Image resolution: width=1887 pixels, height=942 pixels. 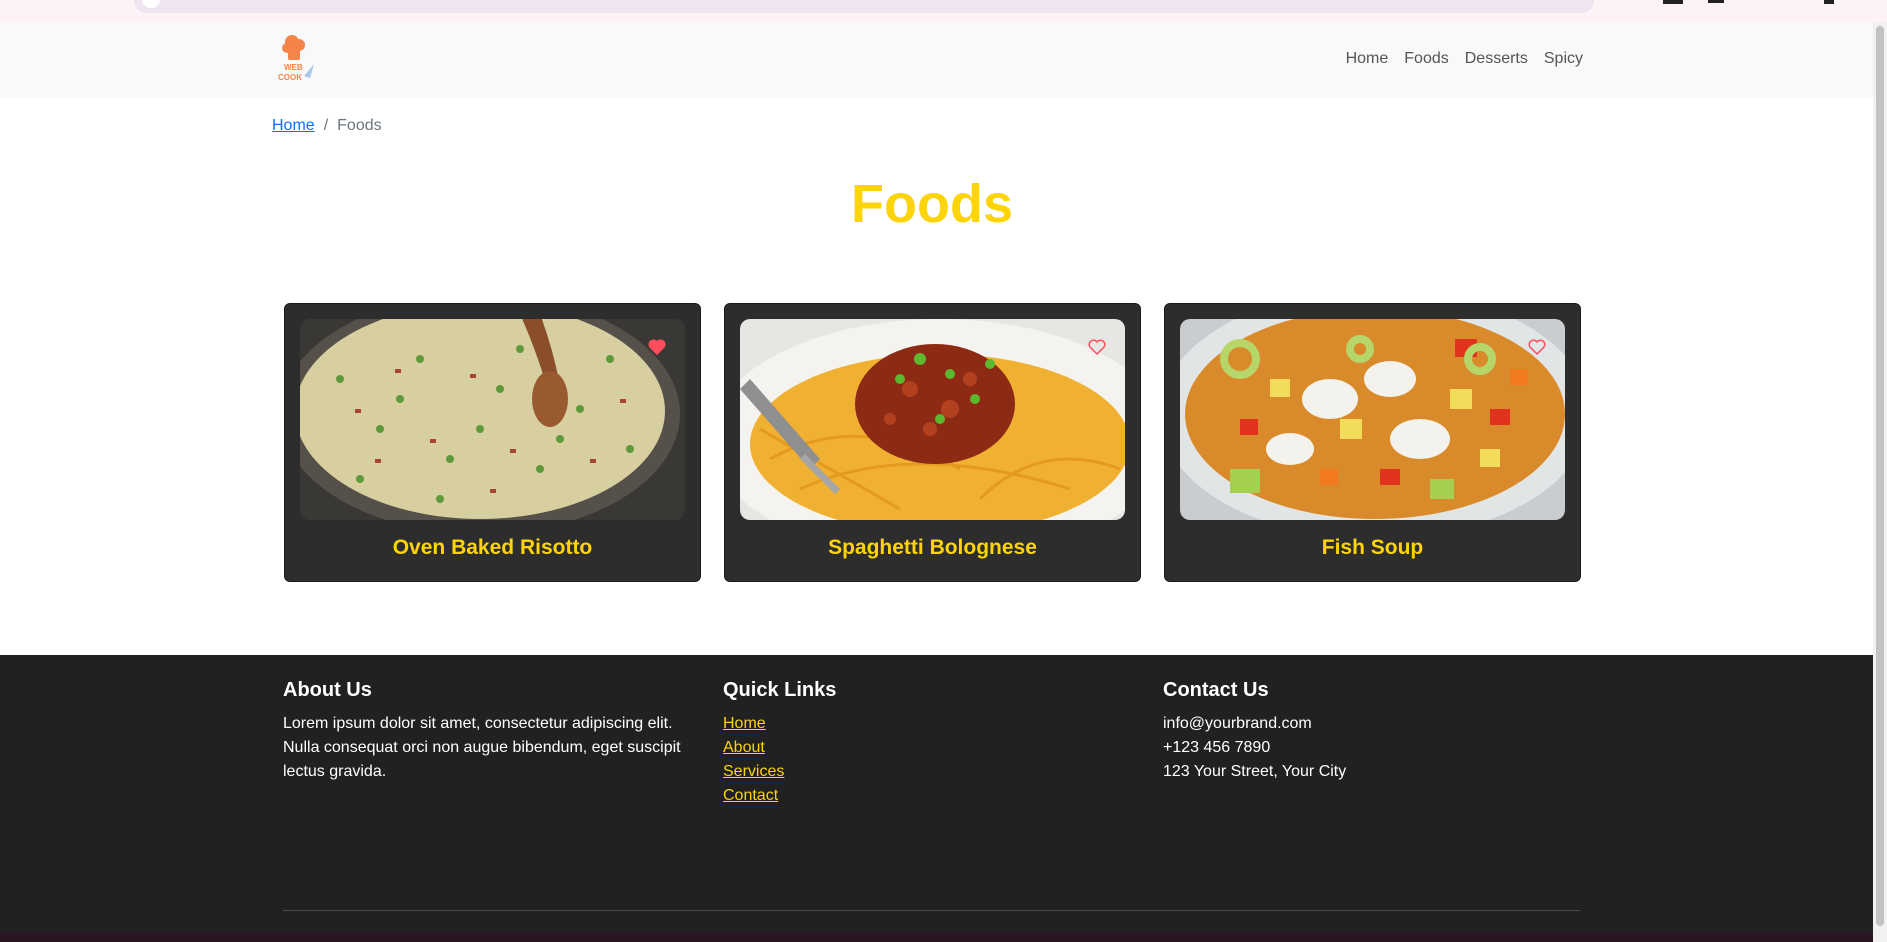 I want to click on food-card-fish-soup: Fish Soup, so click(x=1372, y=442).